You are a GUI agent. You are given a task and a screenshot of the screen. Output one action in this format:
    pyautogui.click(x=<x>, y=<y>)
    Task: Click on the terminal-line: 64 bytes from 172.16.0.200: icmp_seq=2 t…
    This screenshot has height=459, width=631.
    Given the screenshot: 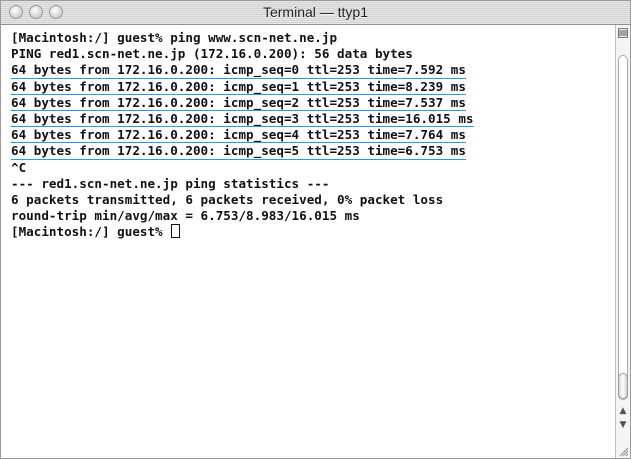 What is the action you would take?
    pyautogui.click(x=238, y=103)
    